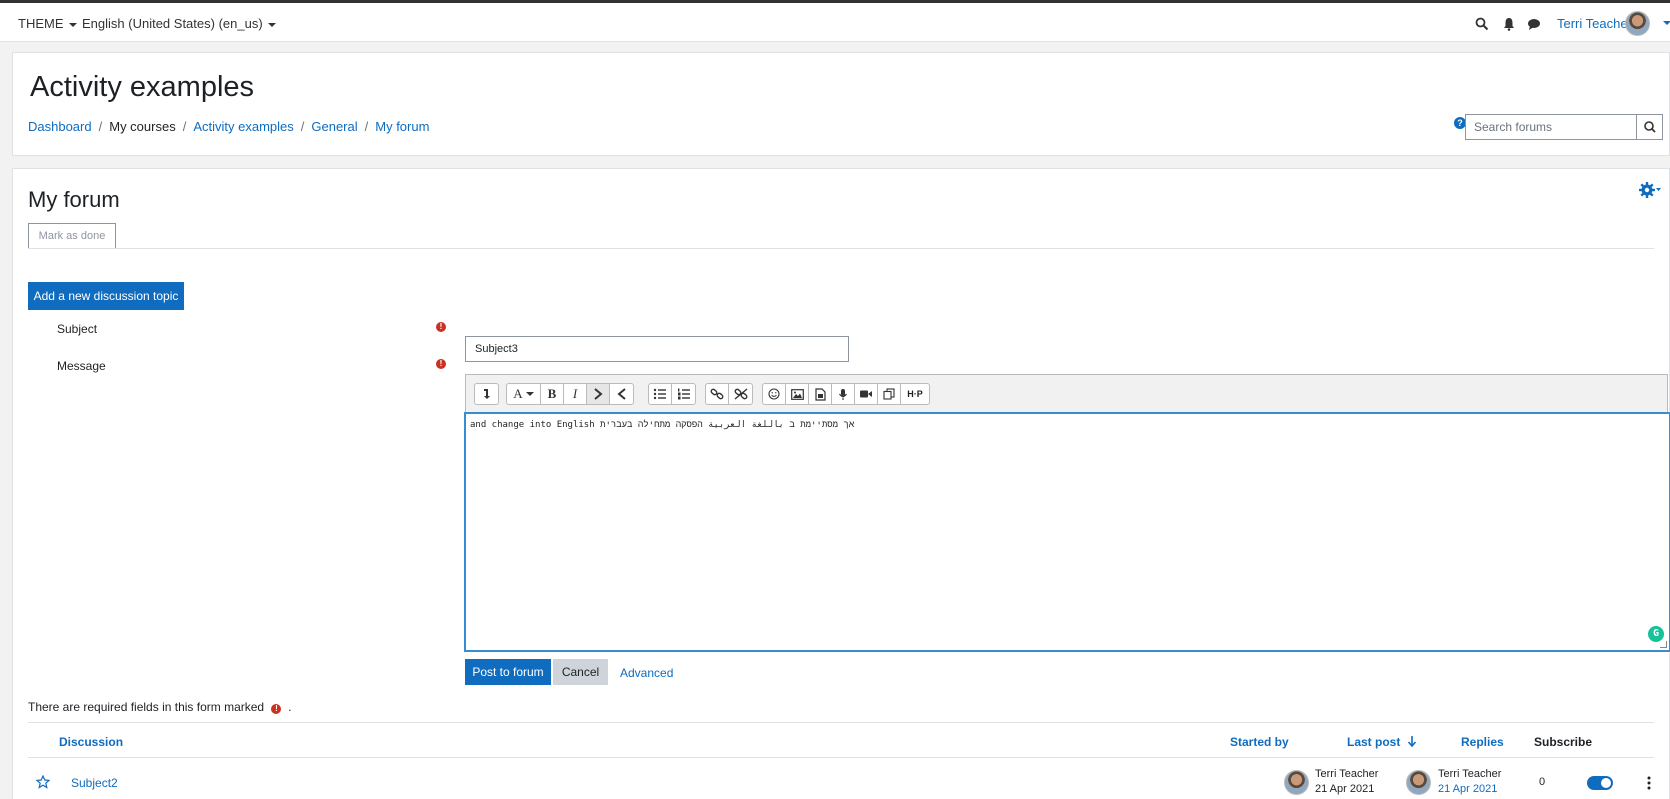  I want to click on bold-button: B, so click(552, 394).